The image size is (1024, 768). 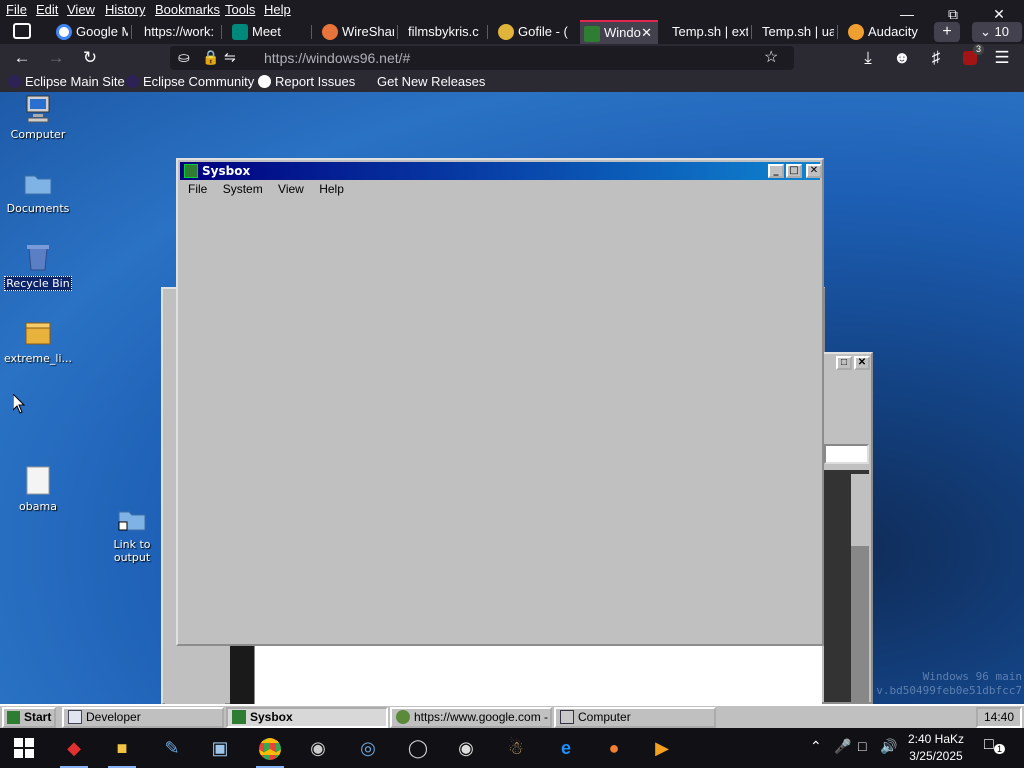 I want to click on back-arrow-icon: ←, so click(x=22, y=58).